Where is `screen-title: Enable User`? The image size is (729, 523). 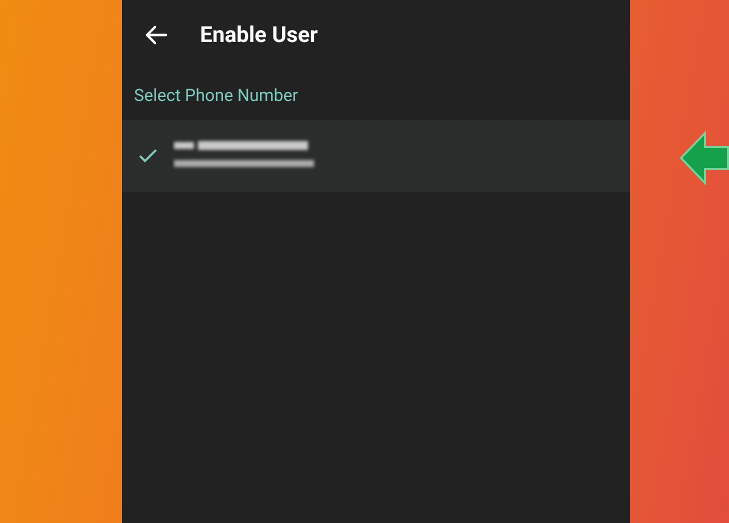
screen-title: Enable User is located at coordinates (259, 35).